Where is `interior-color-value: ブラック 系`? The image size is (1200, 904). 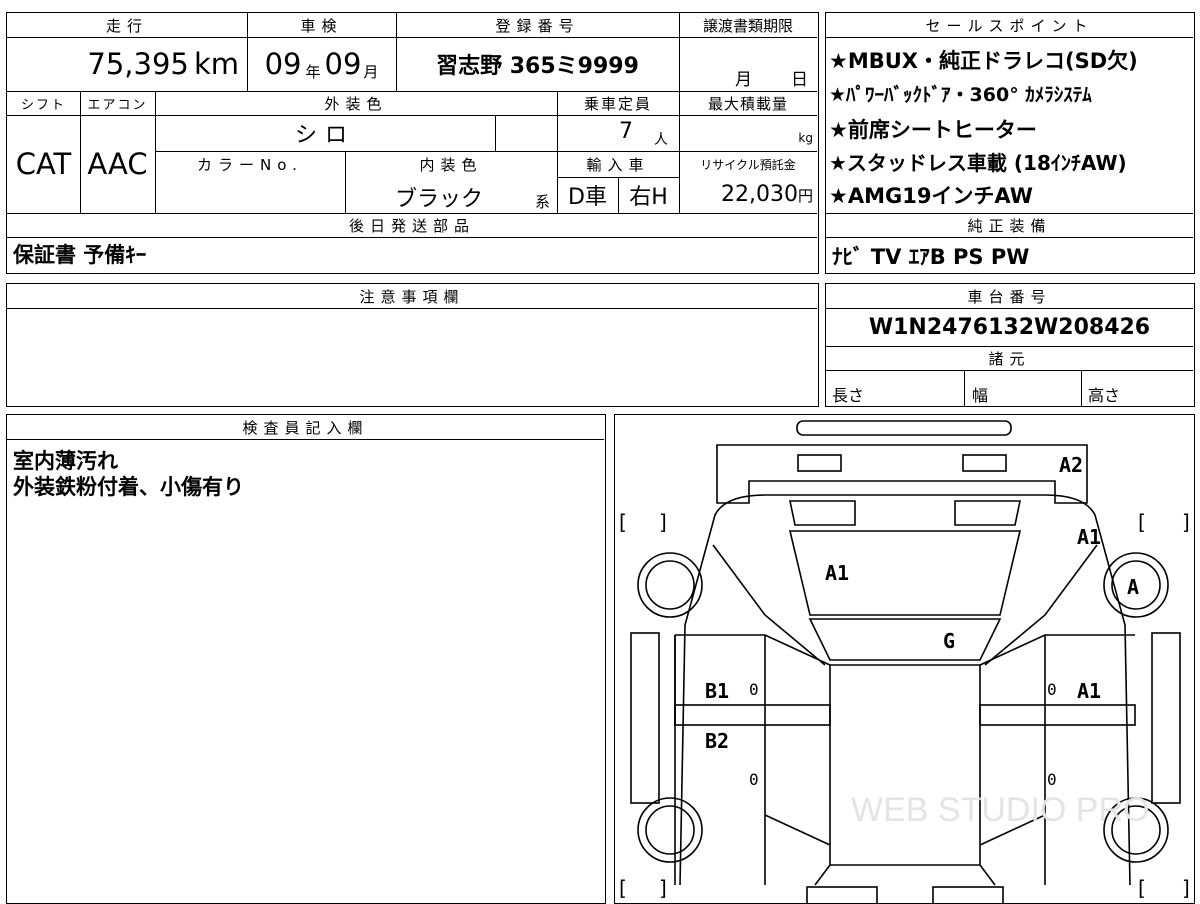
interior-color-value: ブラック 系 is located at coordinates (473, 199).